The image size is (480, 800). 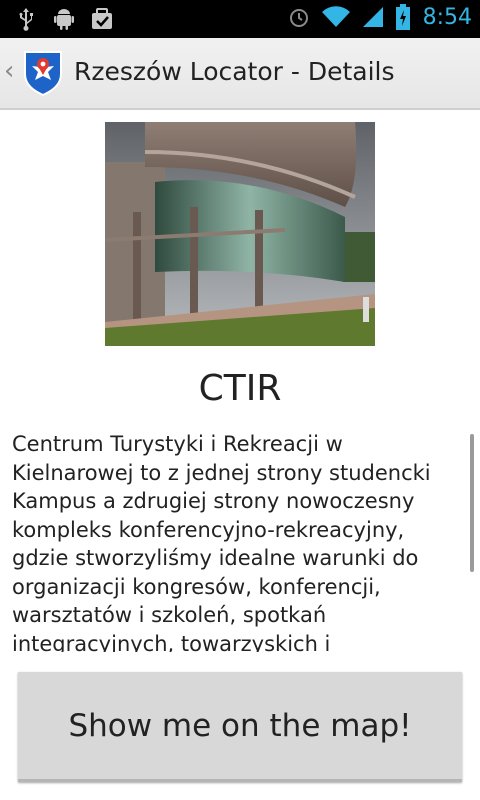 I want to click on usb-icon, so click(x=26, y=19).